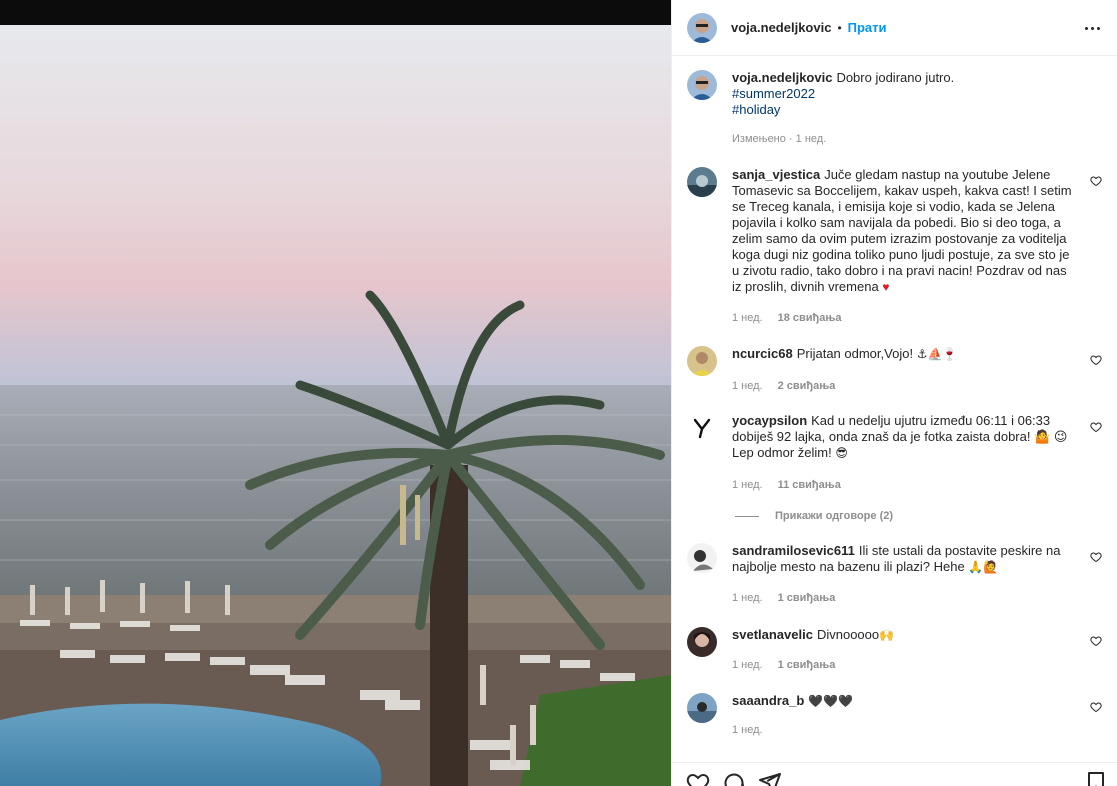 The height and width of the screenshot is (786, 1117). What do you see at coordinates (793, 550) in the screenshot?
I see `comment-author: sandramilosevic611` at bounding box center [793, 550].